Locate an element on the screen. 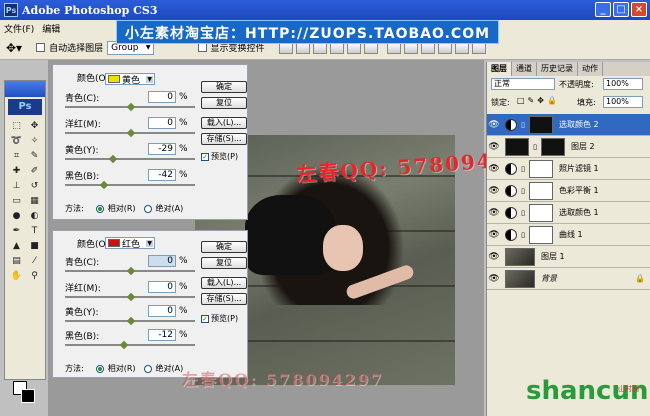 The width and height of the screenshot is (650, 416). slice-tool-icon: ✎ is located at coordinates (34, 156).